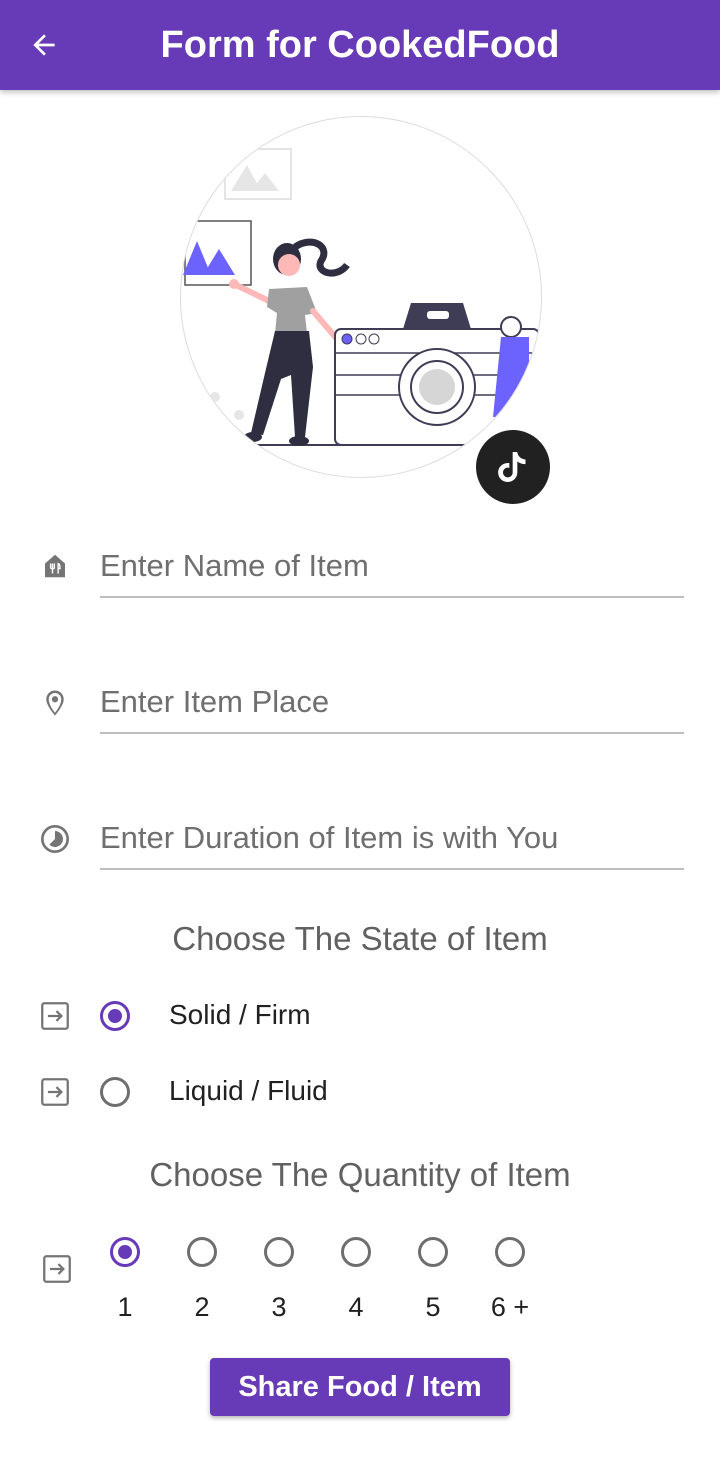 This screenshot has width=720, height=1476. What do you see at coordinates (125, 1307) in the screenshot?
I see `quantity-label-1: 1` at bounding box center [125, 1307].